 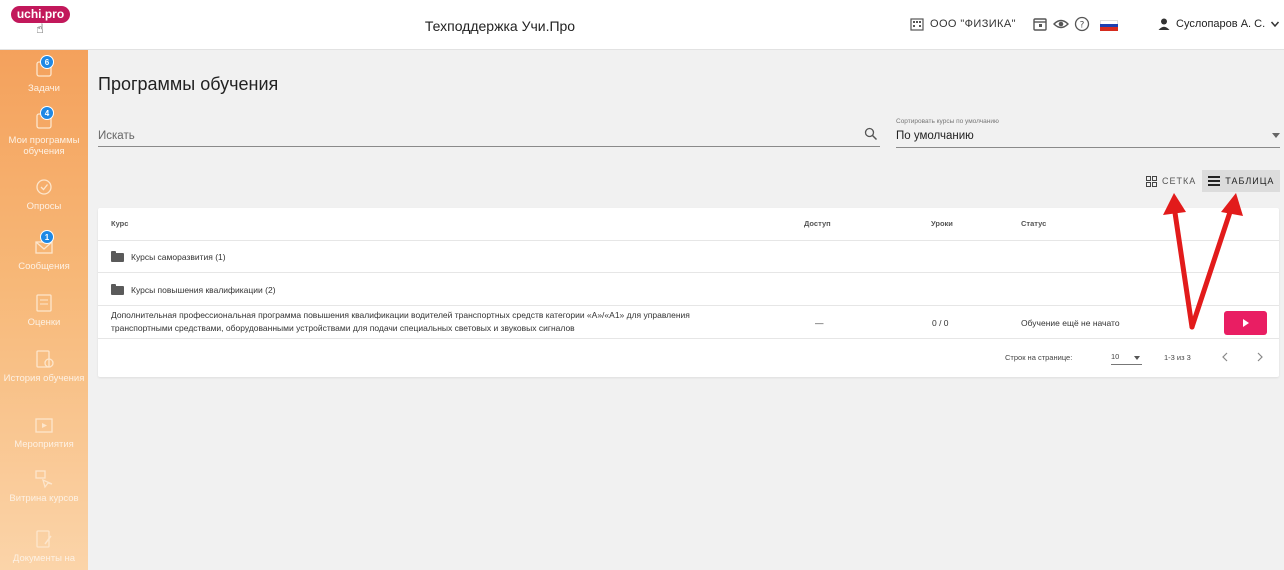 I want to click on sidebar-item-events: Мероприятия, so click(x=44, y=432).